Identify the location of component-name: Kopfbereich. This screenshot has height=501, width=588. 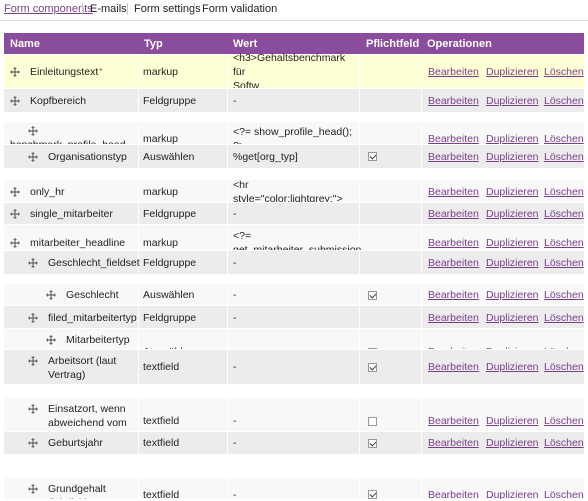
(83, 101).